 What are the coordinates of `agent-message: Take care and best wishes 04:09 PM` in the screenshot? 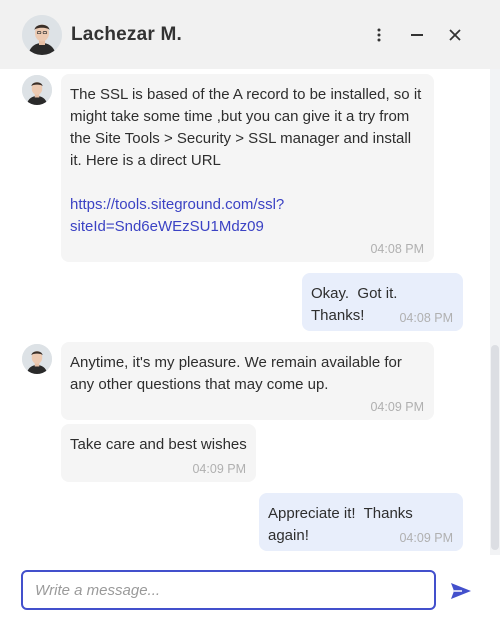 It's located at (158, 453).